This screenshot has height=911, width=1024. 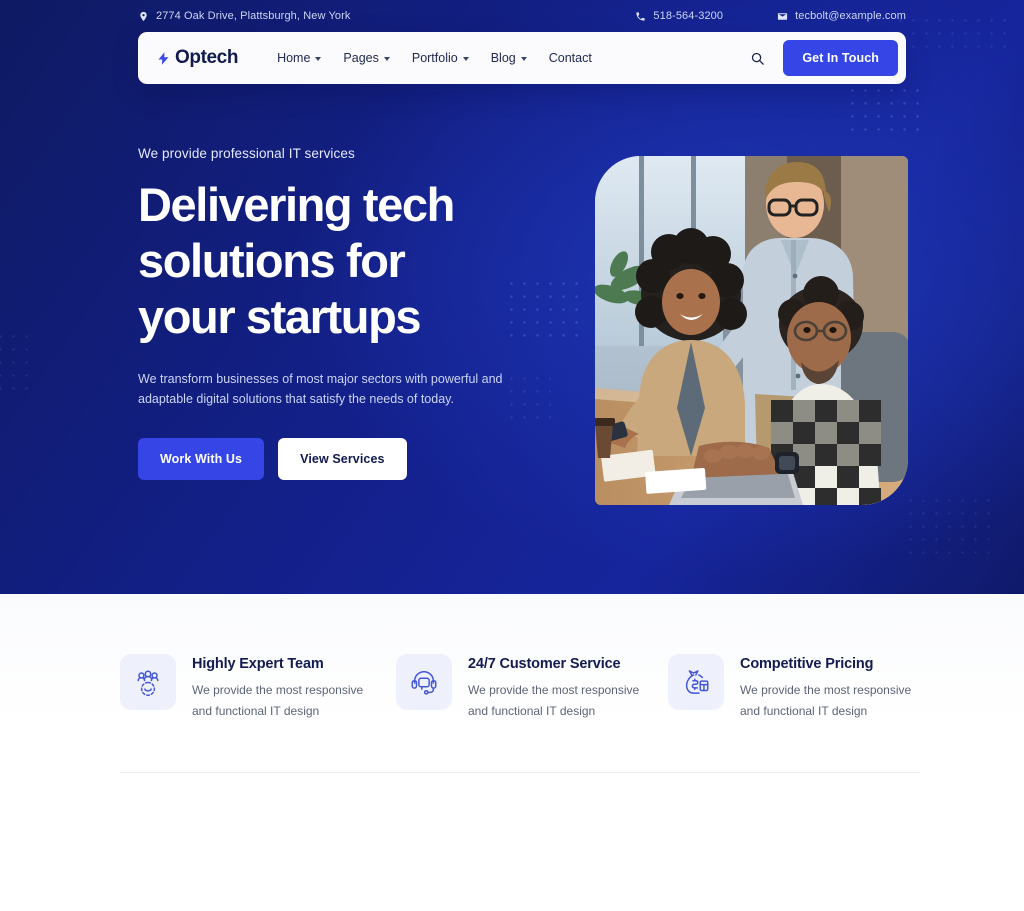 What do you see at coordinates (696, 682) in the screenshot?
I see `money-bag-icon` at bounding box center [696, 682].